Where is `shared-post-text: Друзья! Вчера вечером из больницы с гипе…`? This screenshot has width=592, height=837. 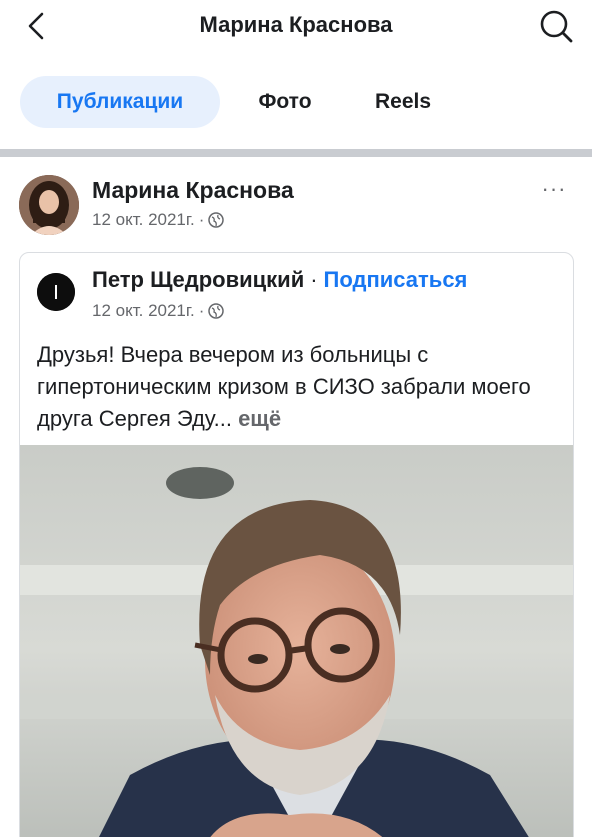 shared-post-text: Друзья! Вчера вечером из больницы с гипе… is located at coordinates (297, 387).